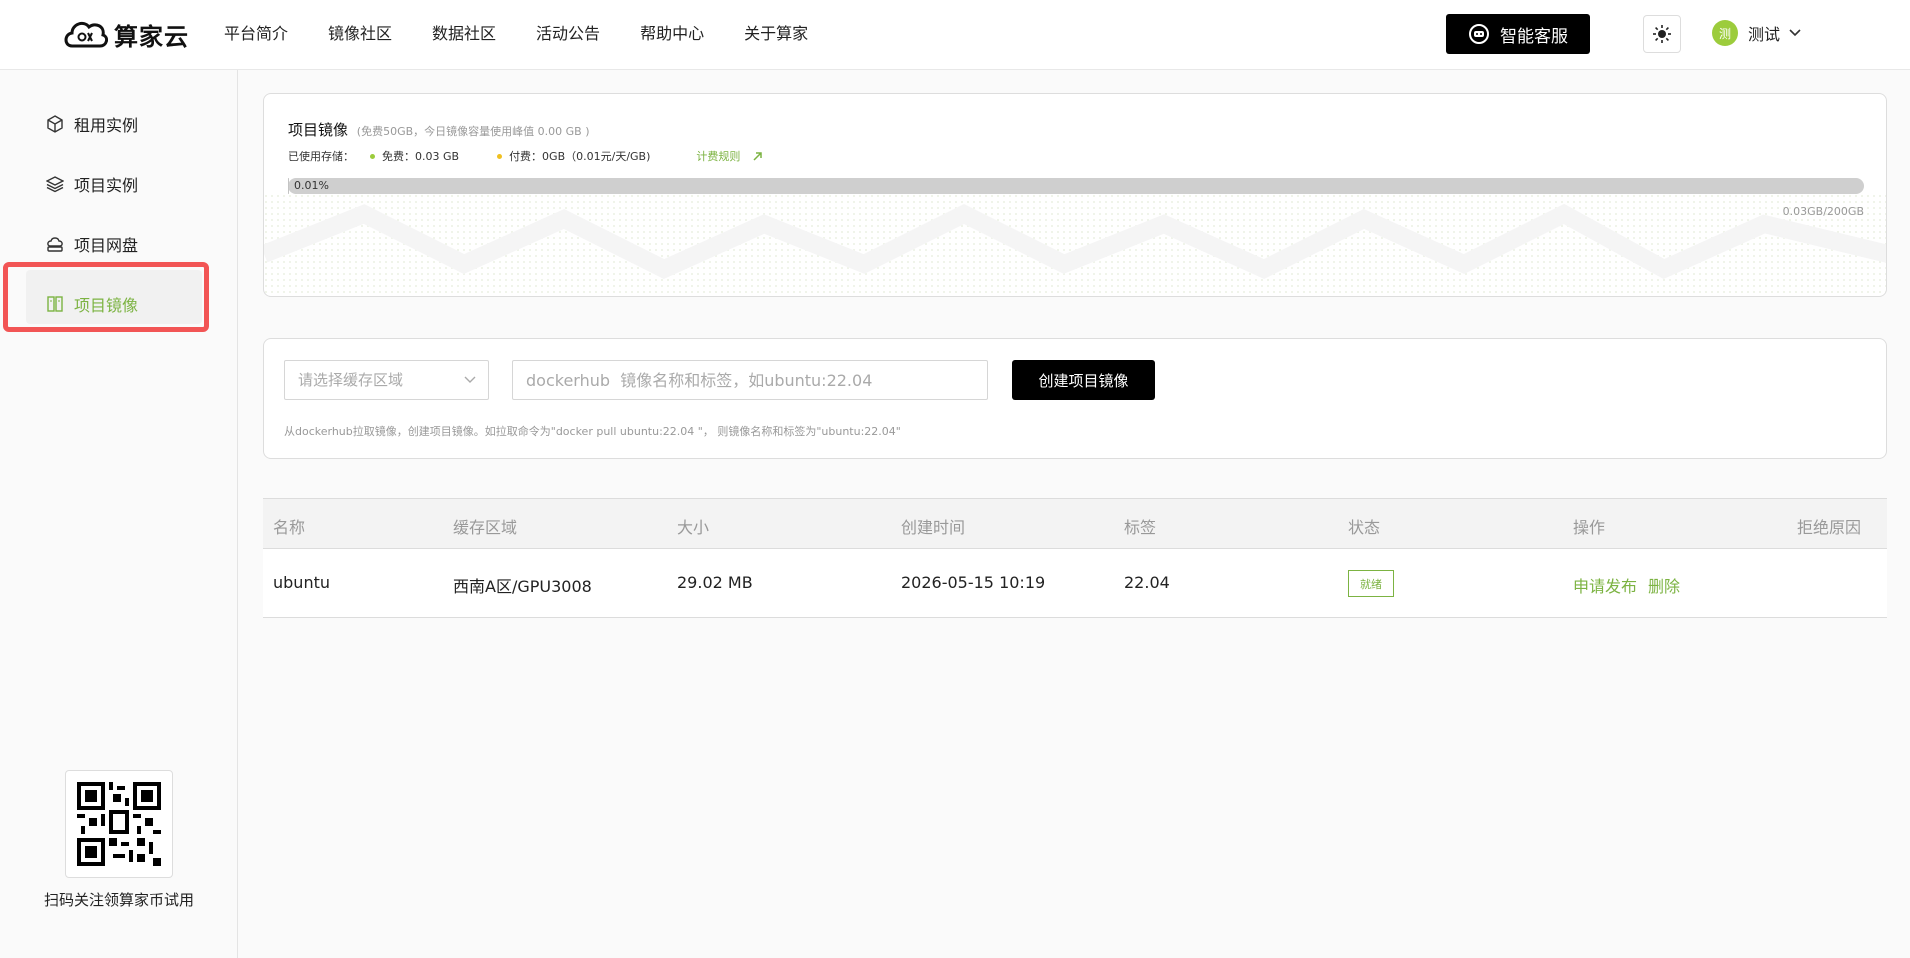 The width and height of the screenshot is (1910, 958). What do you see at coordinates (372, 156) in the screenshot?
I see `free-dot` at bounding box center [372, 156].